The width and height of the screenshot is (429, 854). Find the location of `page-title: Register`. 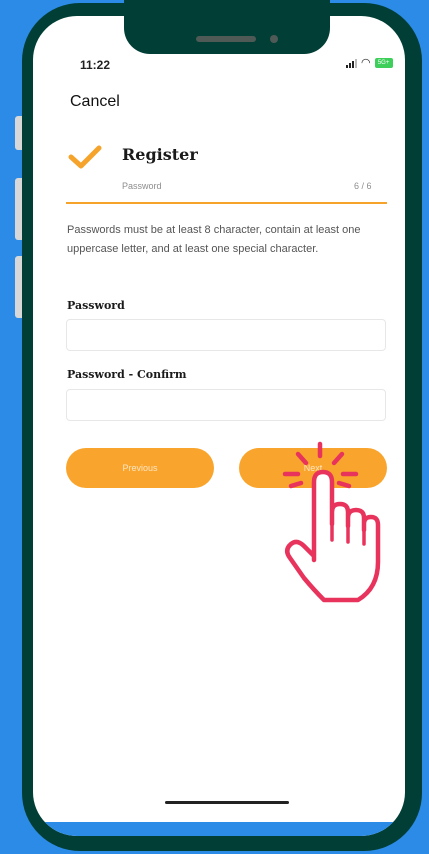

page-title: Register is located at coordinates (160, 154).